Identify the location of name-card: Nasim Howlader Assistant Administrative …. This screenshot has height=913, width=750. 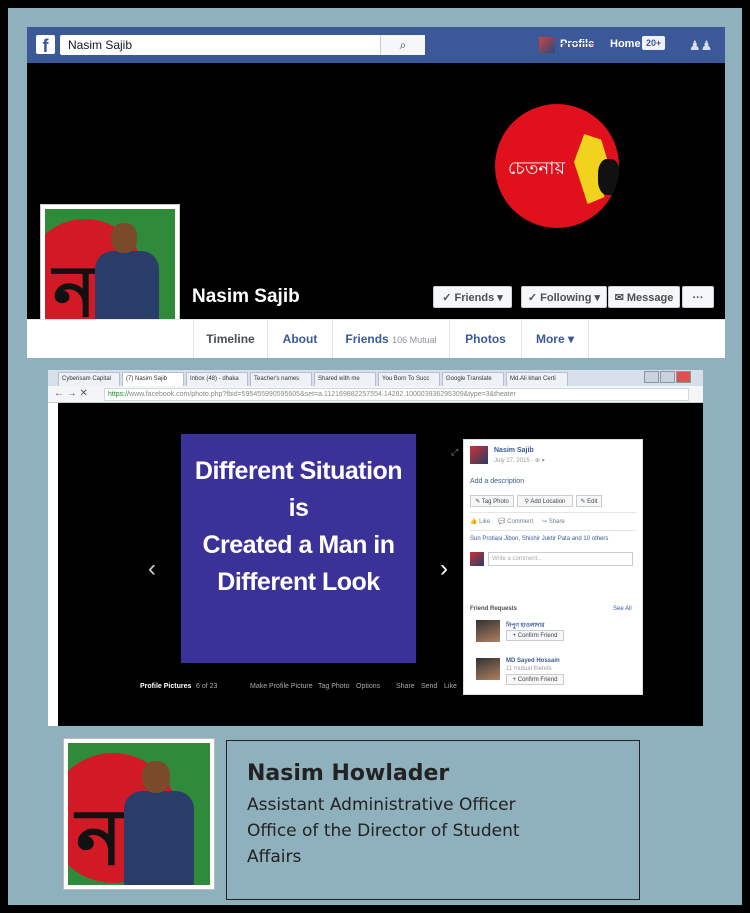
(433, 820).